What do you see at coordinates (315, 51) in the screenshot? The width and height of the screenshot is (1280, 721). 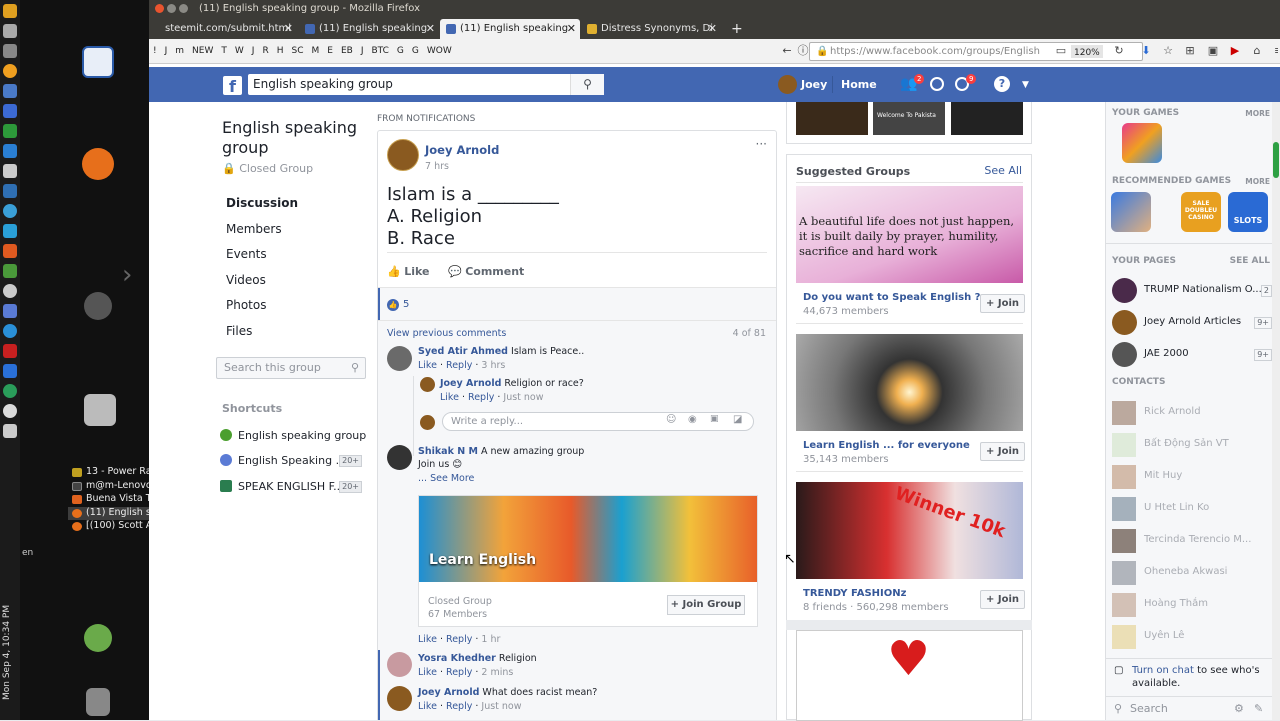 I see `bookmark-item: M` at bounding box center [315, 51].